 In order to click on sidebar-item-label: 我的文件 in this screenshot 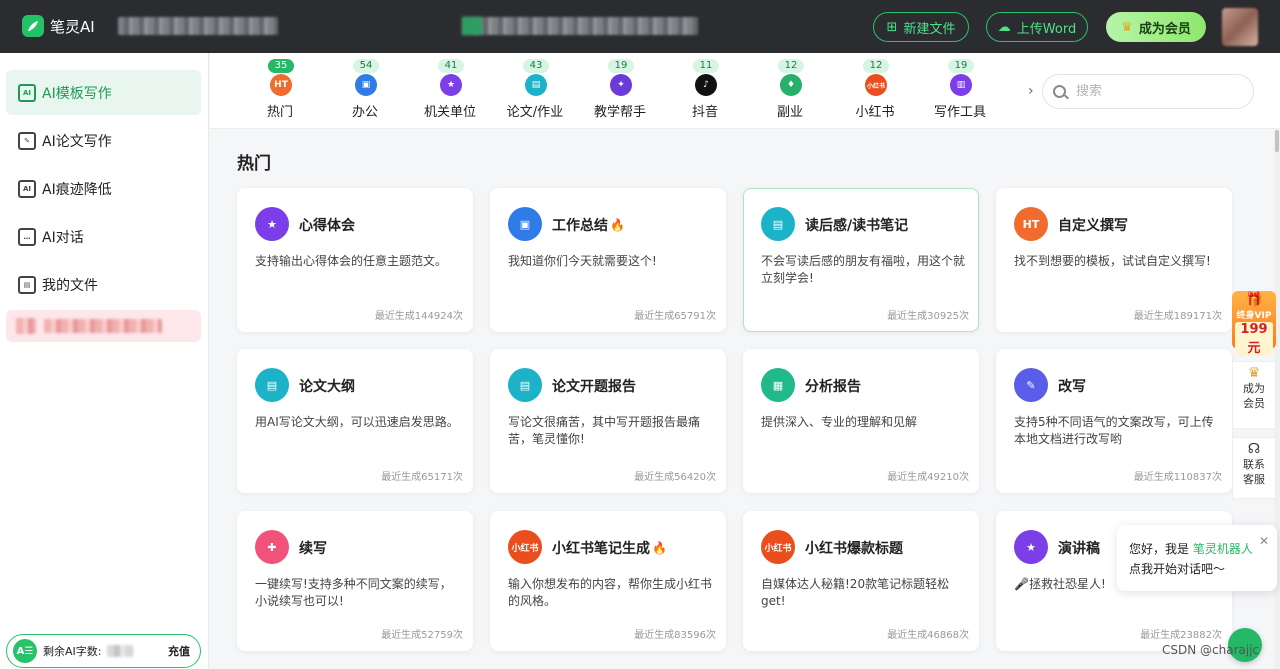, I will do `click(70, 285)`.